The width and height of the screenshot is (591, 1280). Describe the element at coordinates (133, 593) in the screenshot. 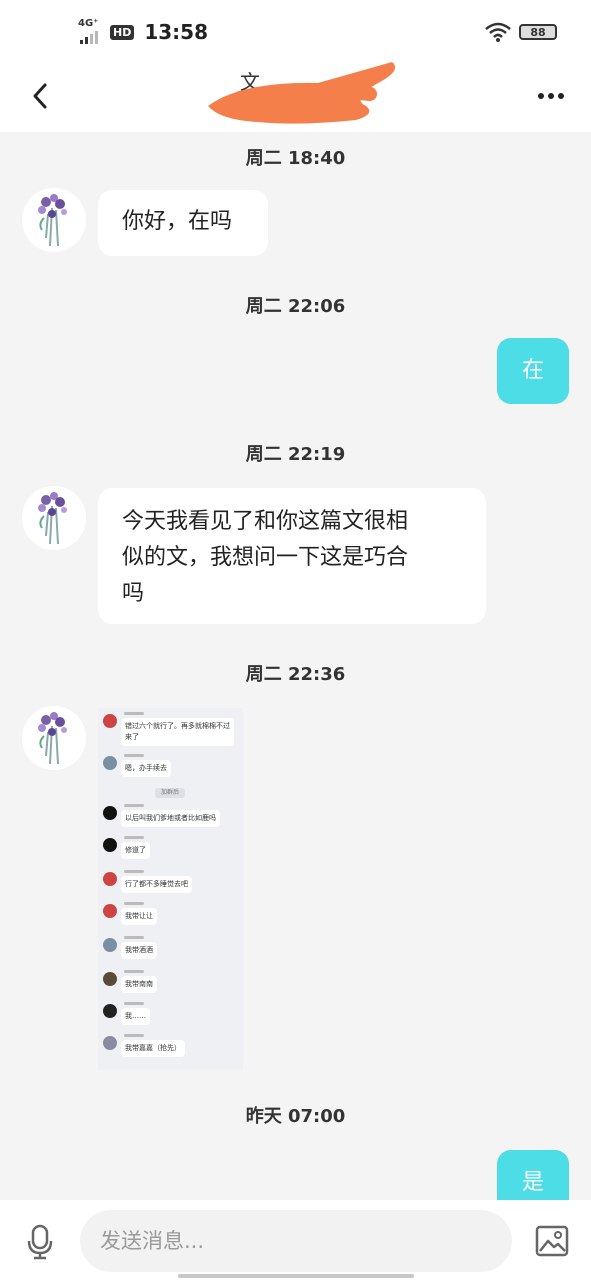

I see `message-line: 吗` at that location.